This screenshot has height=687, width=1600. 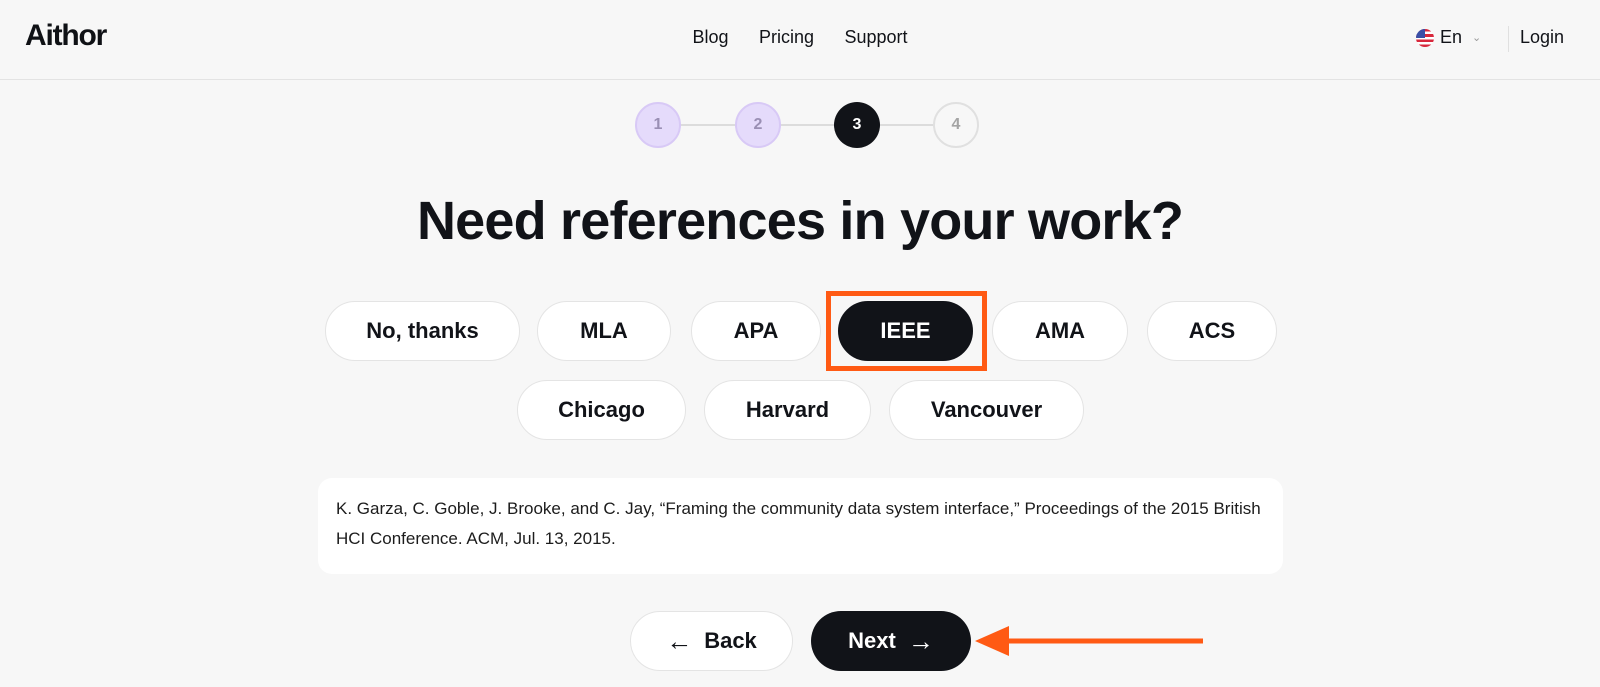 I want to click on nav-support: Support, so click(x=875, y=37).